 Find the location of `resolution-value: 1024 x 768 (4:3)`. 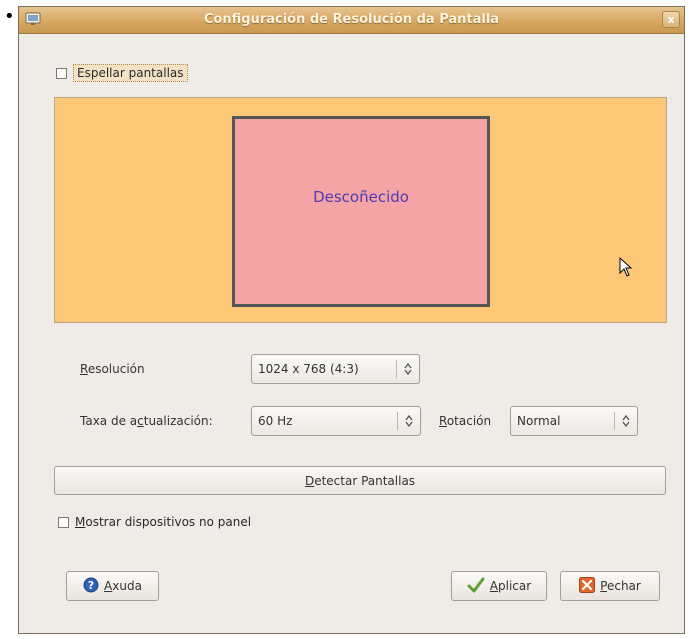

resolution-value: 1024 x 768 (4:3) is located at coordinates (308, 369).